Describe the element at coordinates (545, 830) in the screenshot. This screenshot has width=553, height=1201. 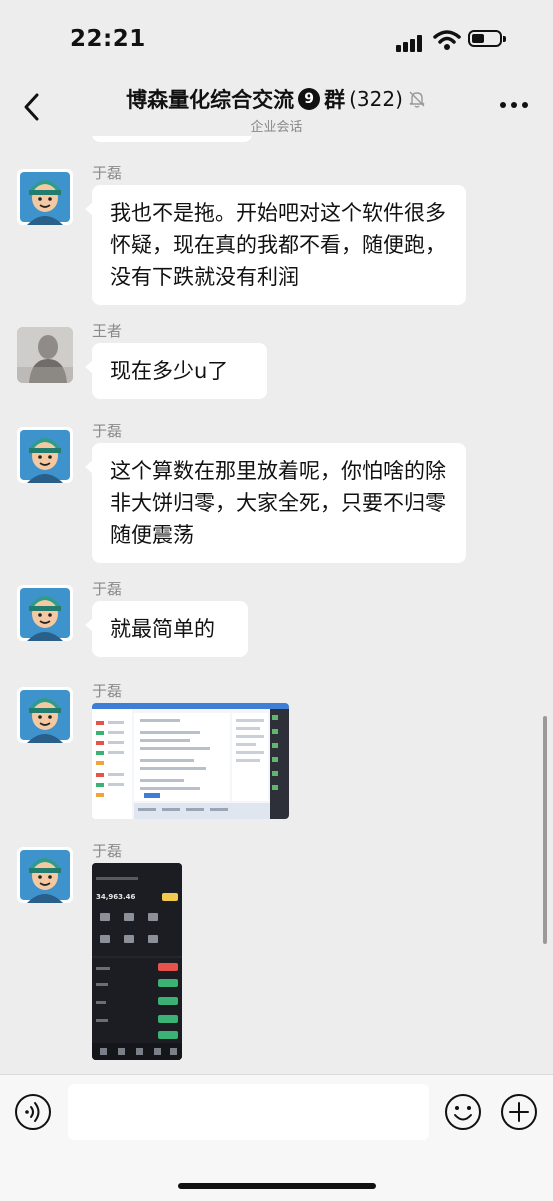
I see `scrollbar` at that location.